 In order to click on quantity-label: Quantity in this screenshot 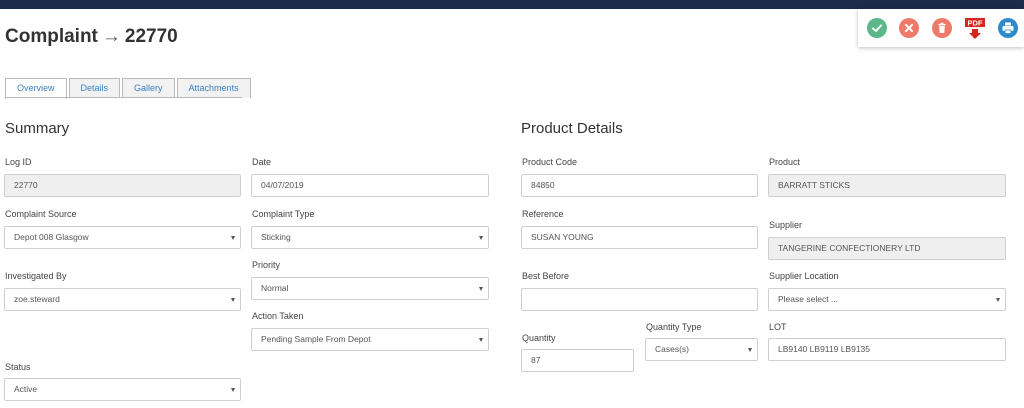, I will do `click(539, 338)`.